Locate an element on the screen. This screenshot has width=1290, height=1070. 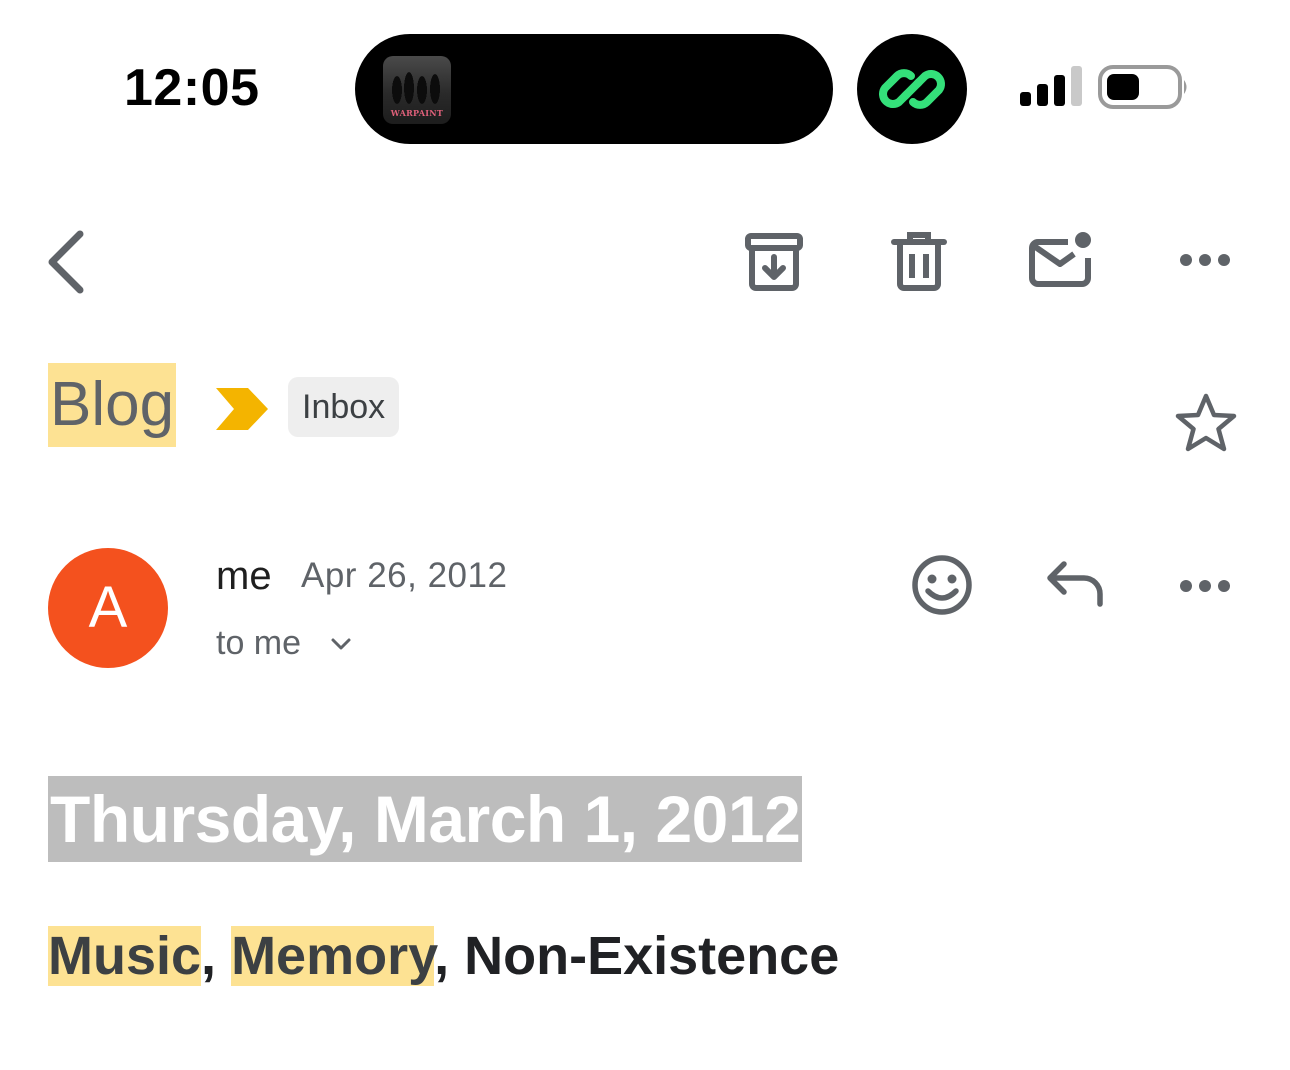
star-button is located at coordinates (1206, 423).